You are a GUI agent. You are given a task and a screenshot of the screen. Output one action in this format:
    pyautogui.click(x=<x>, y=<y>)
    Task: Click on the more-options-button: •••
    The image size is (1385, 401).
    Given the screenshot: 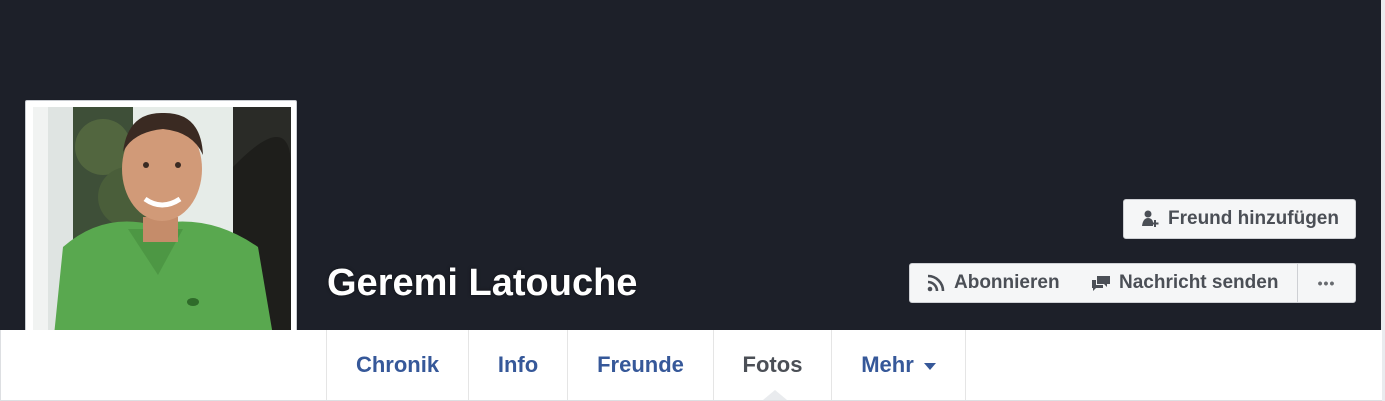 What is the action you would take?
    pyautogui.click(x=1326, y=283)
    